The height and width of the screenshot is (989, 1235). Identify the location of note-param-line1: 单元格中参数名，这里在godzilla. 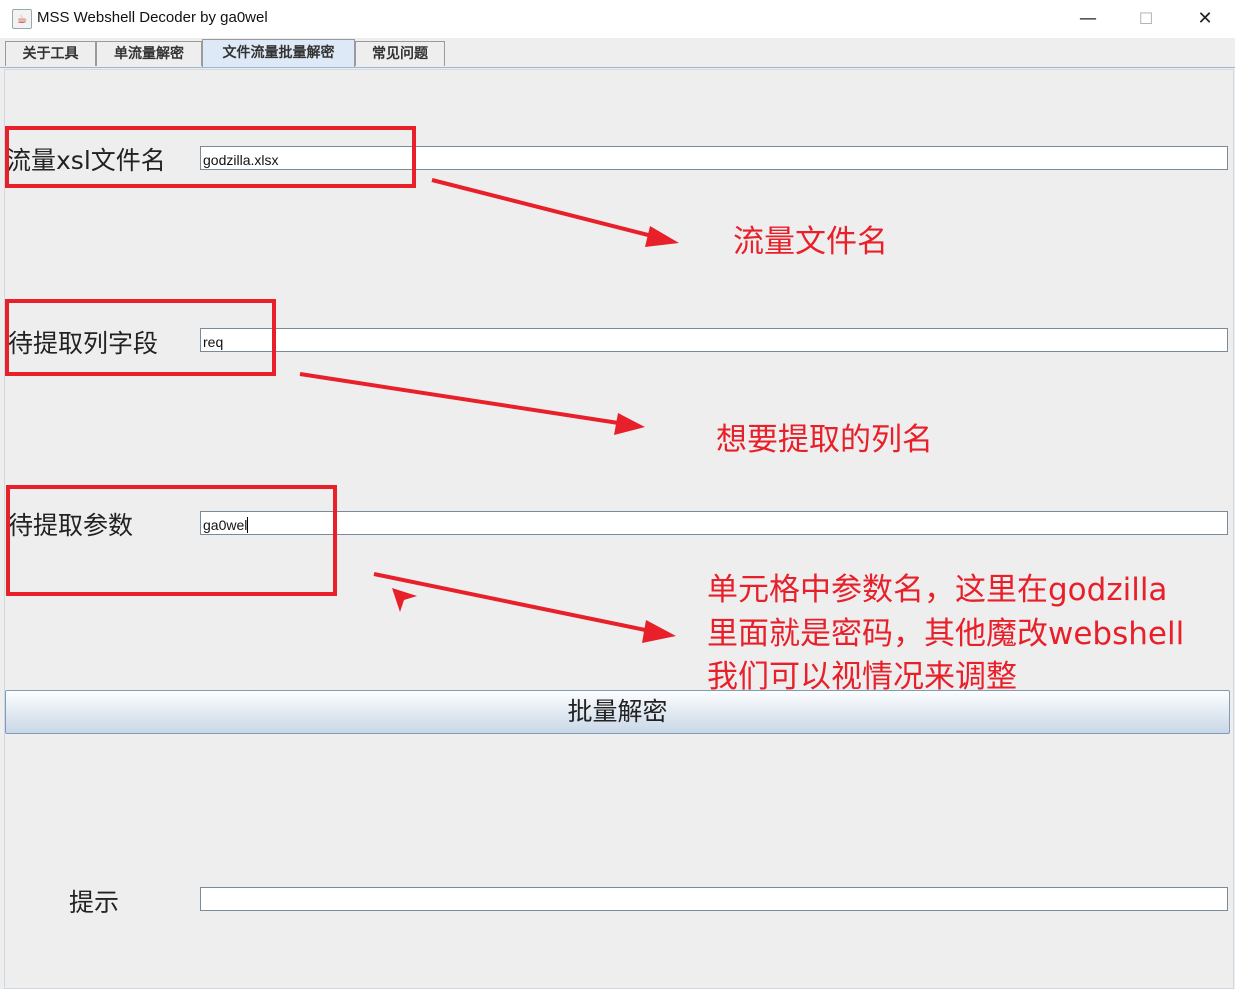
(937, 590).